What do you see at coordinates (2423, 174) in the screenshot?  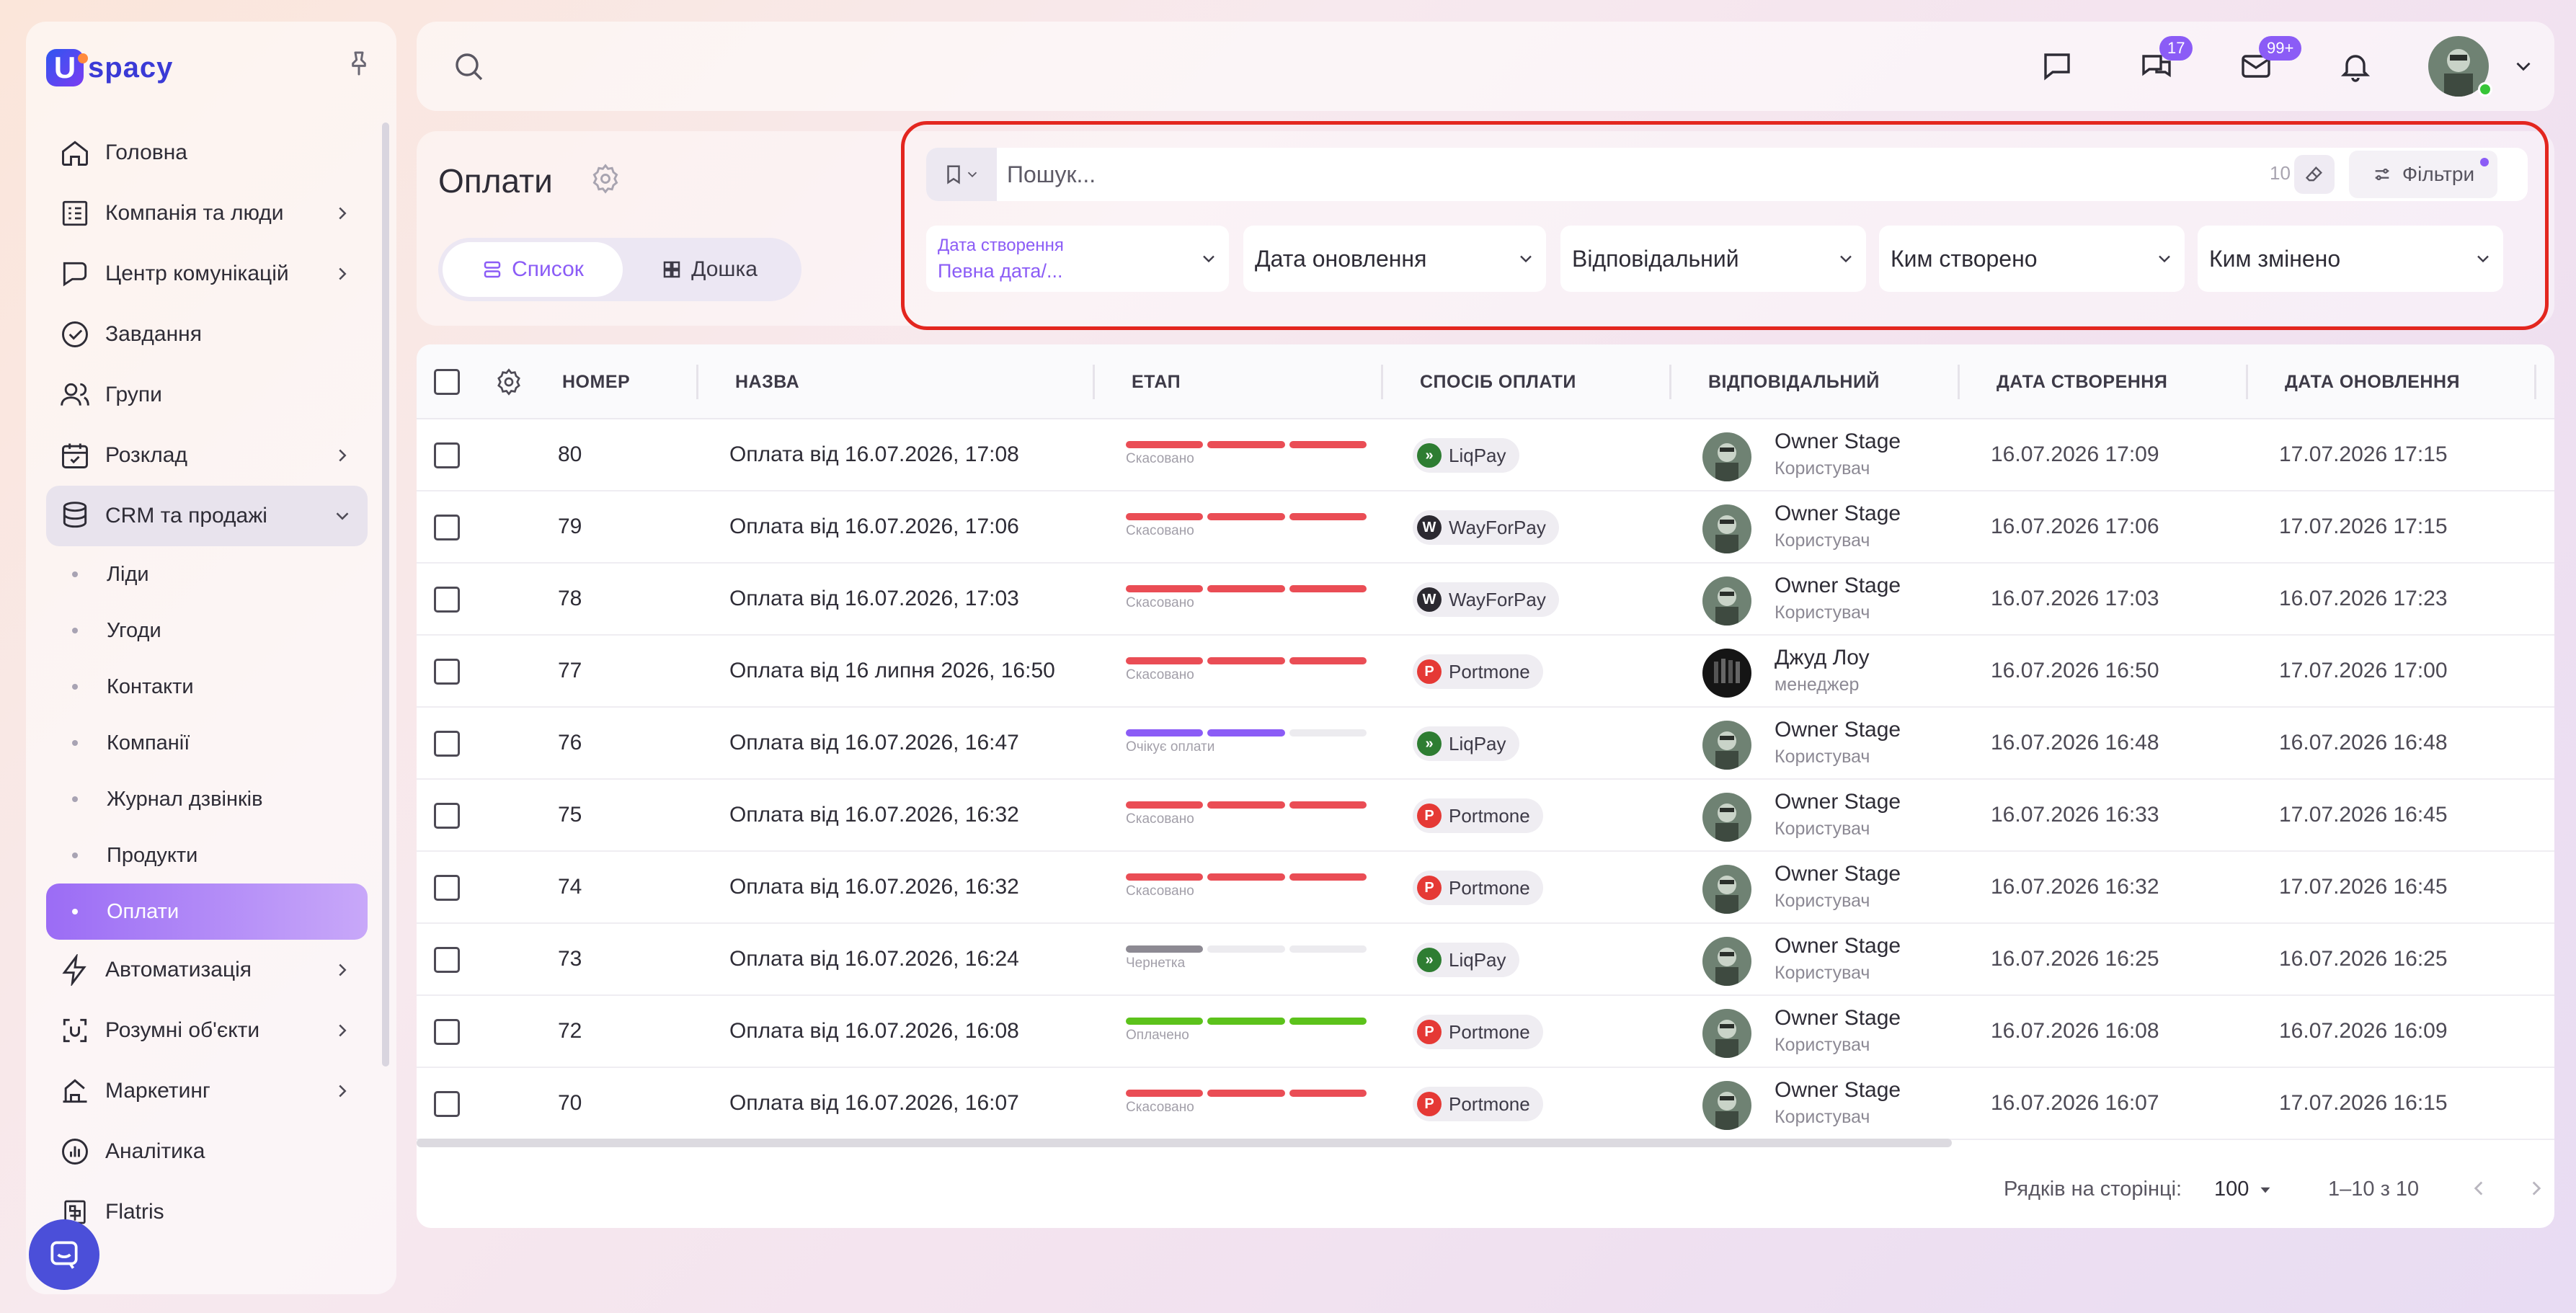 I see `filters-button: Фільтри` at bounding box center [2423, 174].